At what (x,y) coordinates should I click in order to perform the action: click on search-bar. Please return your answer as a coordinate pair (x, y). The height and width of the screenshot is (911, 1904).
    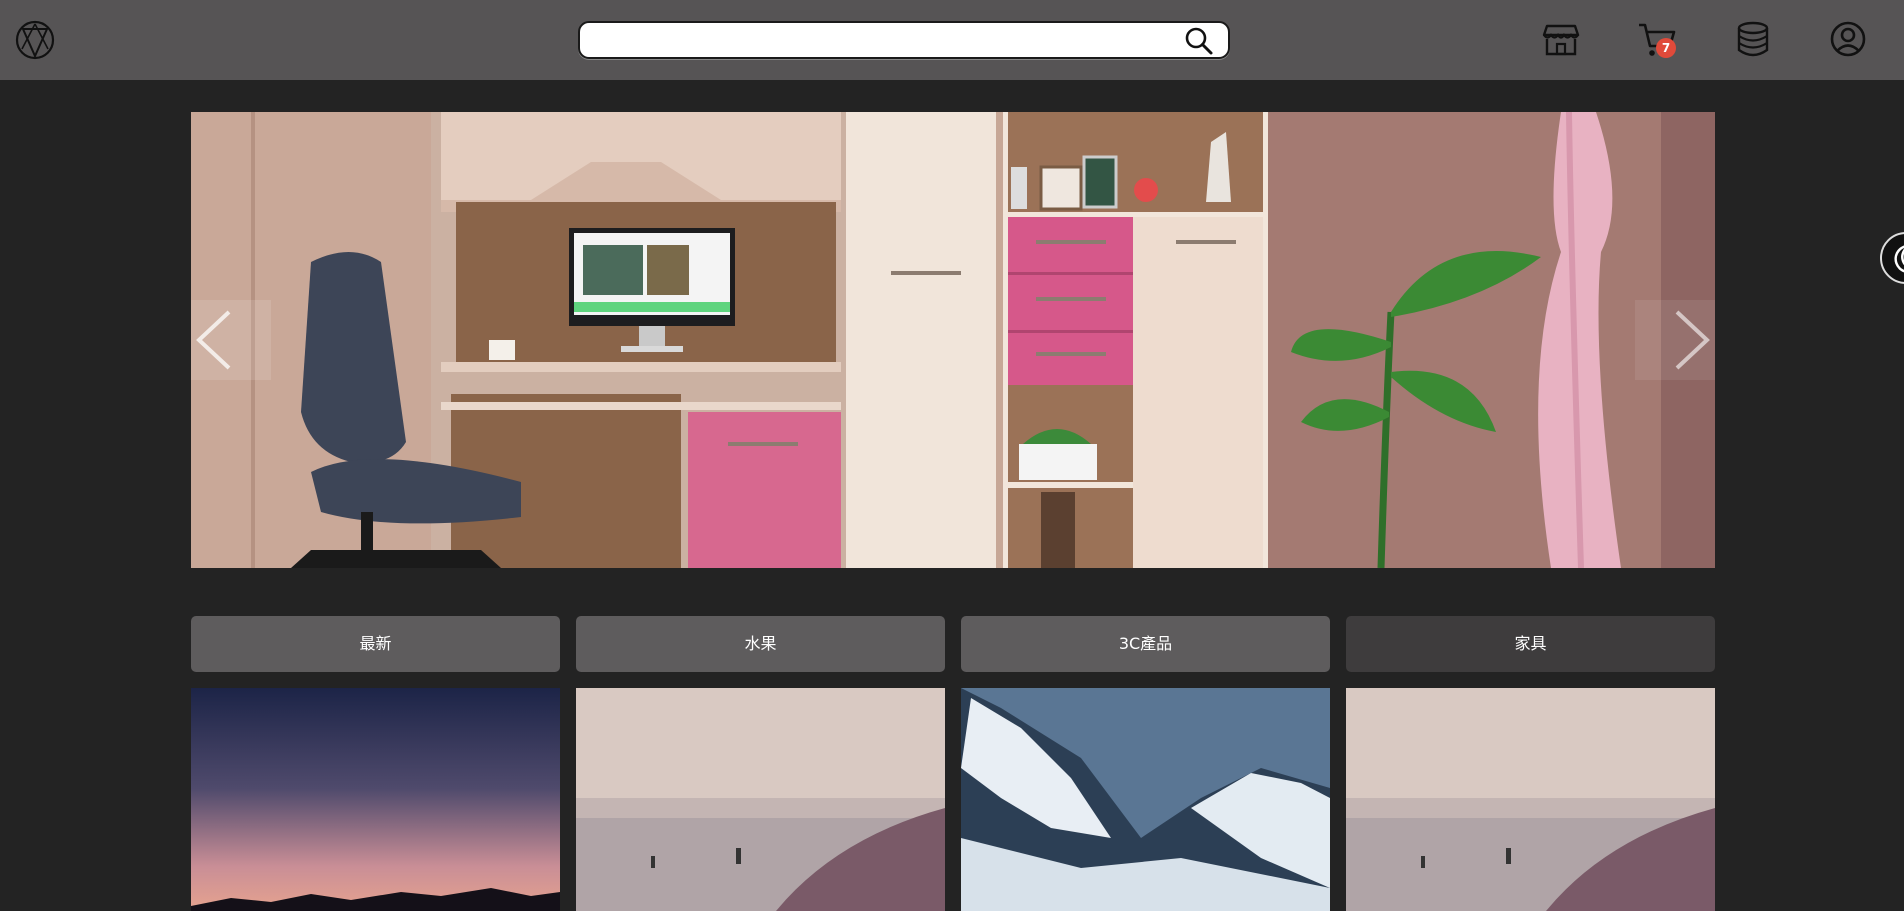
    Looking at the image, I should click on (904, 40).